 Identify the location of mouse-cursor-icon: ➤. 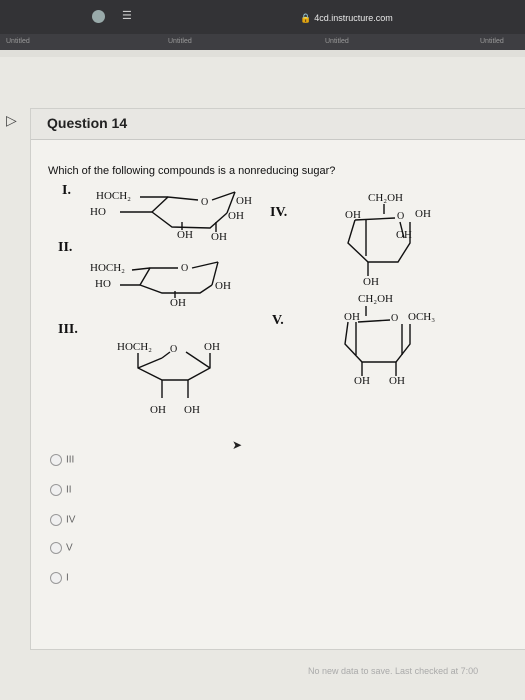
(237, 445).